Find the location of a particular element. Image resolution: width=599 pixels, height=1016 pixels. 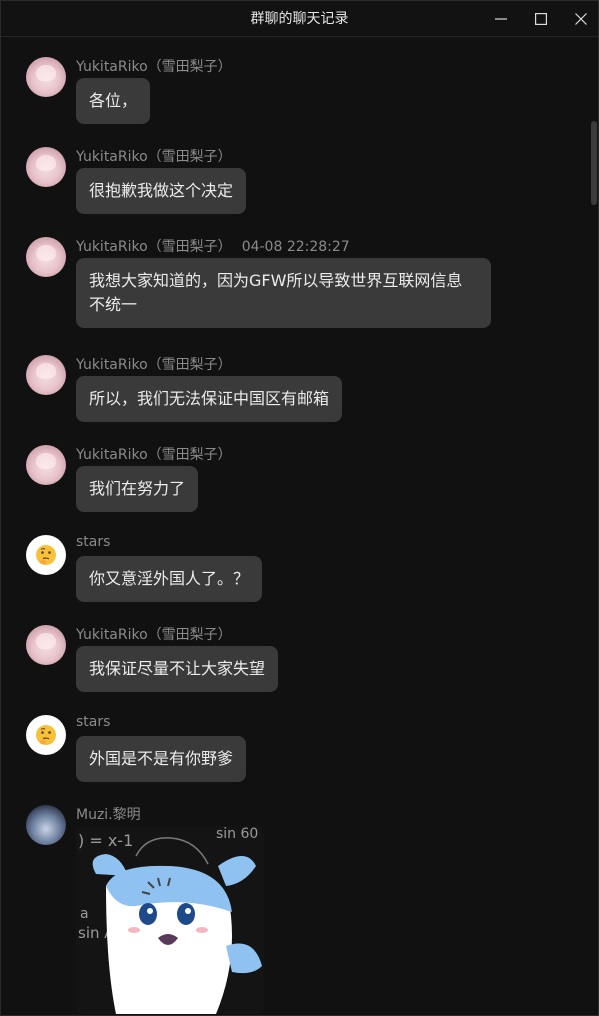

close-button is located at coordinates (580, 19).